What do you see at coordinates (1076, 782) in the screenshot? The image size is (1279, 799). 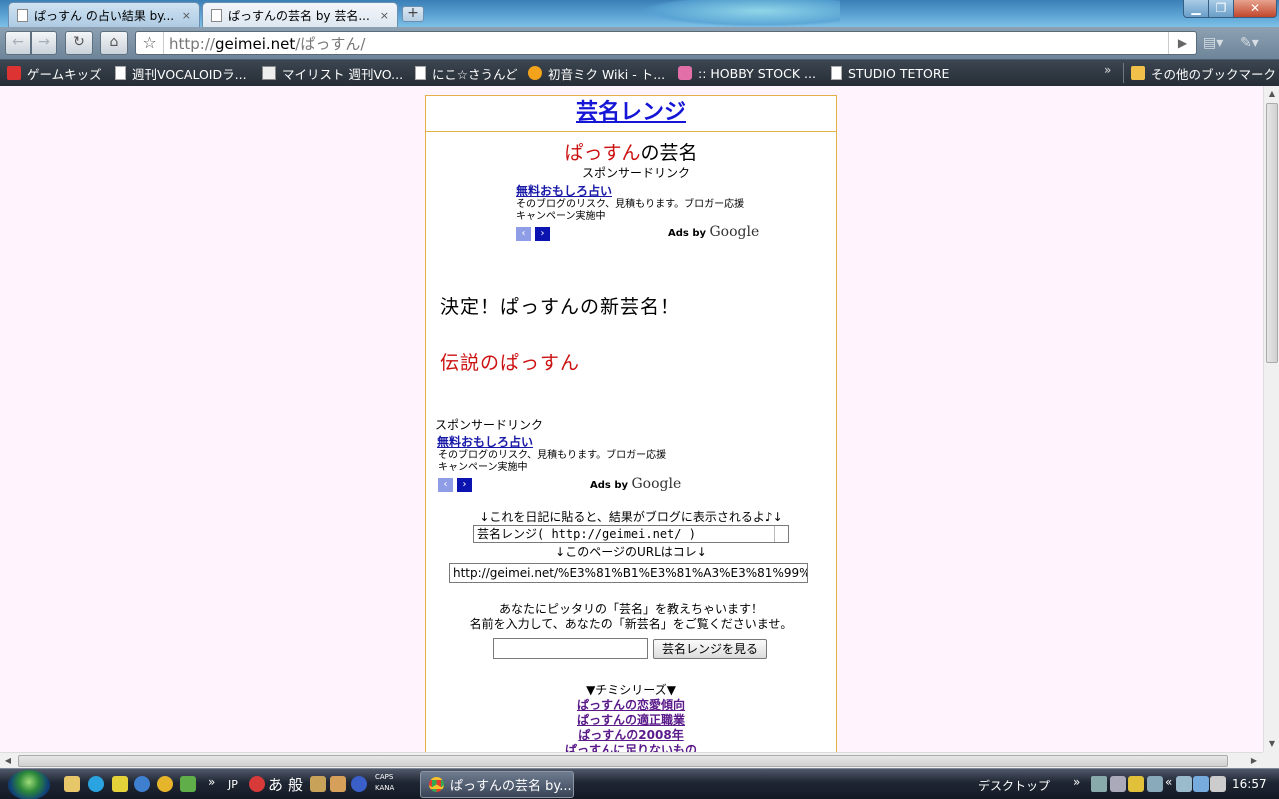 I see `desktop-chevron: »` at bounding box center [1076, 782].